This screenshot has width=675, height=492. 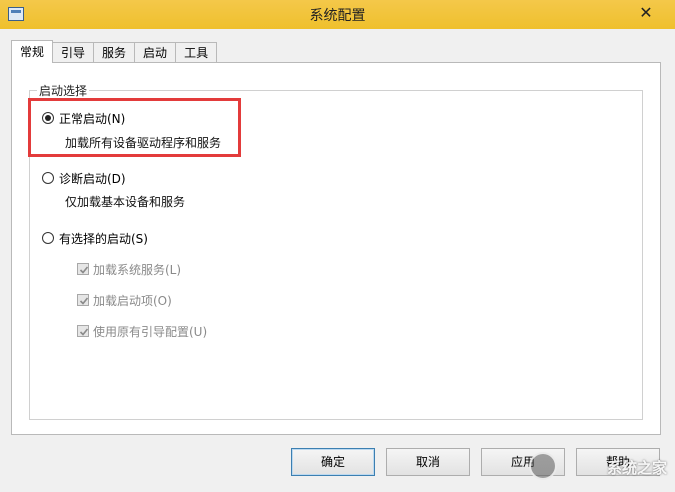 I want to click on title-bar: 系统配置 ✕, so click(x=337, y=14).